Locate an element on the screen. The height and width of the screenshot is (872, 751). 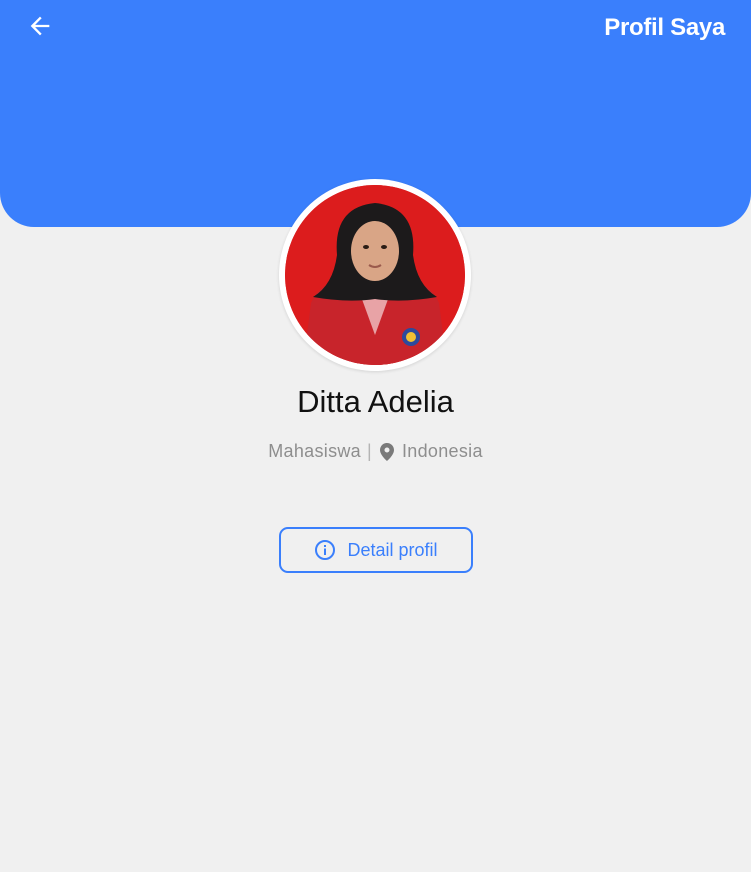
location-pin-icon is located at coordinates (386, 451).